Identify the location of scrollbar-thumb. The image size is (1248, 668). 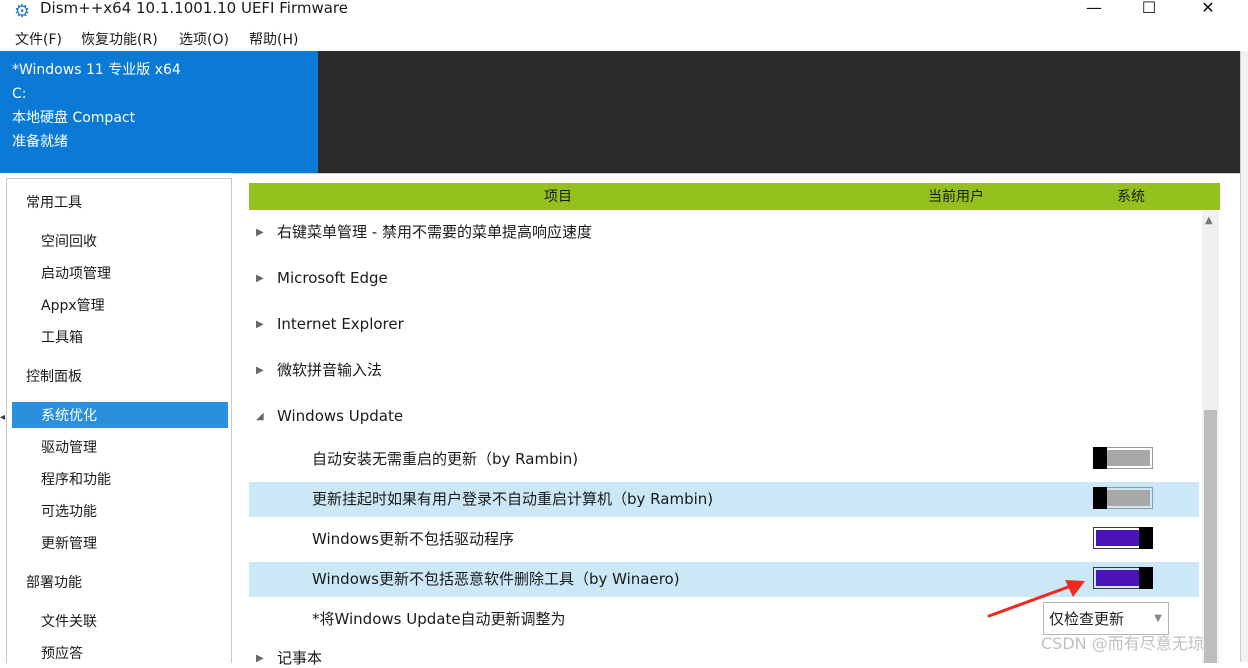
(1210, 536).